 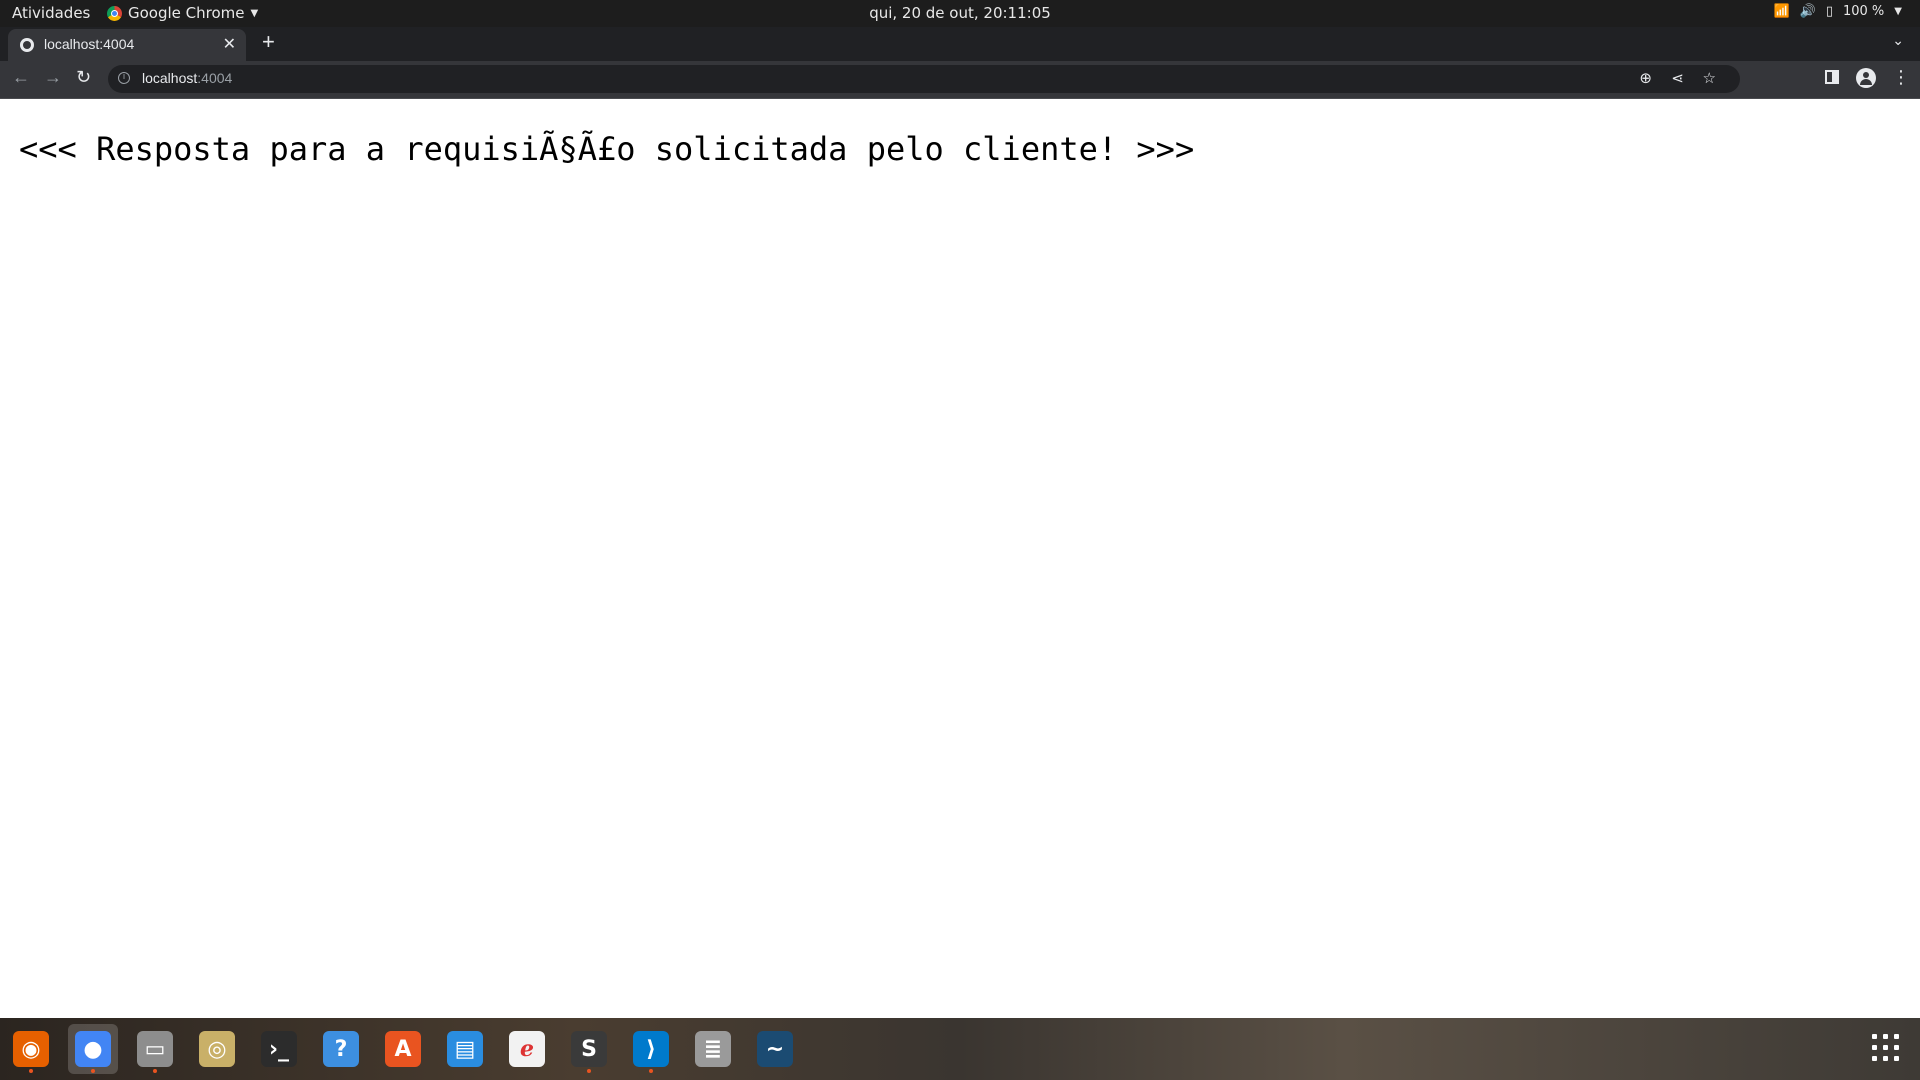 I want to click on chrome-icon, so click(x=114, y=13).